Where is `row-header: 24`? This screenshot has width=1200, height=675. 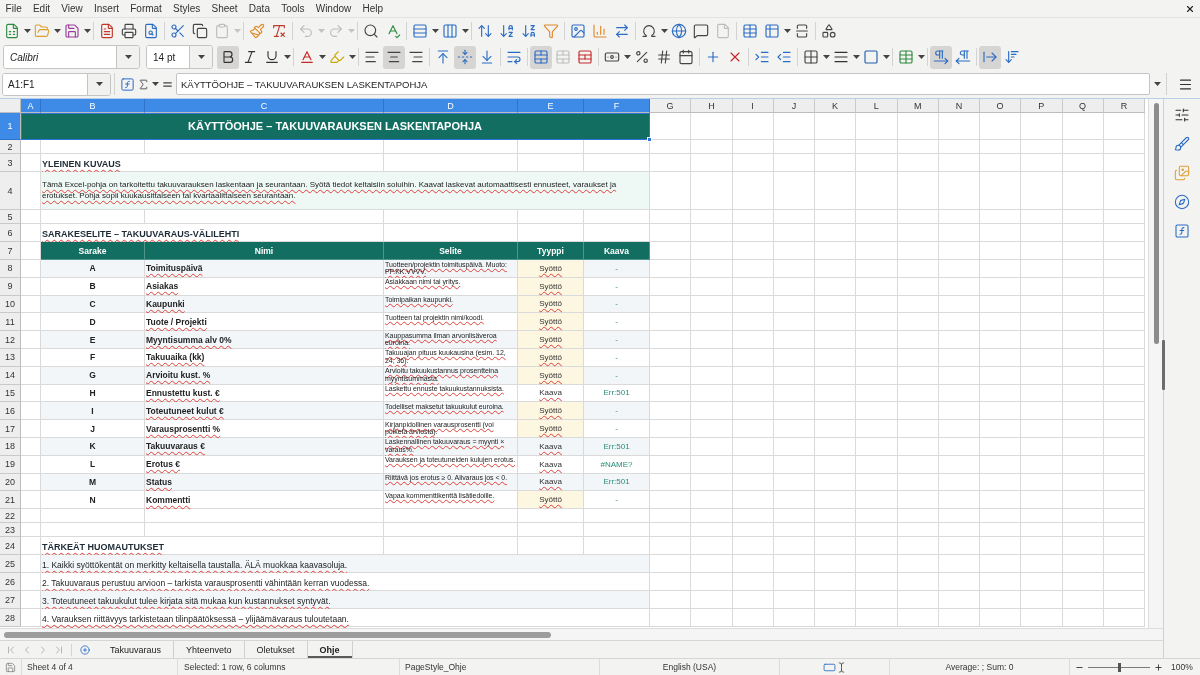 row-header: 24 is located at coordinates (10, 546).